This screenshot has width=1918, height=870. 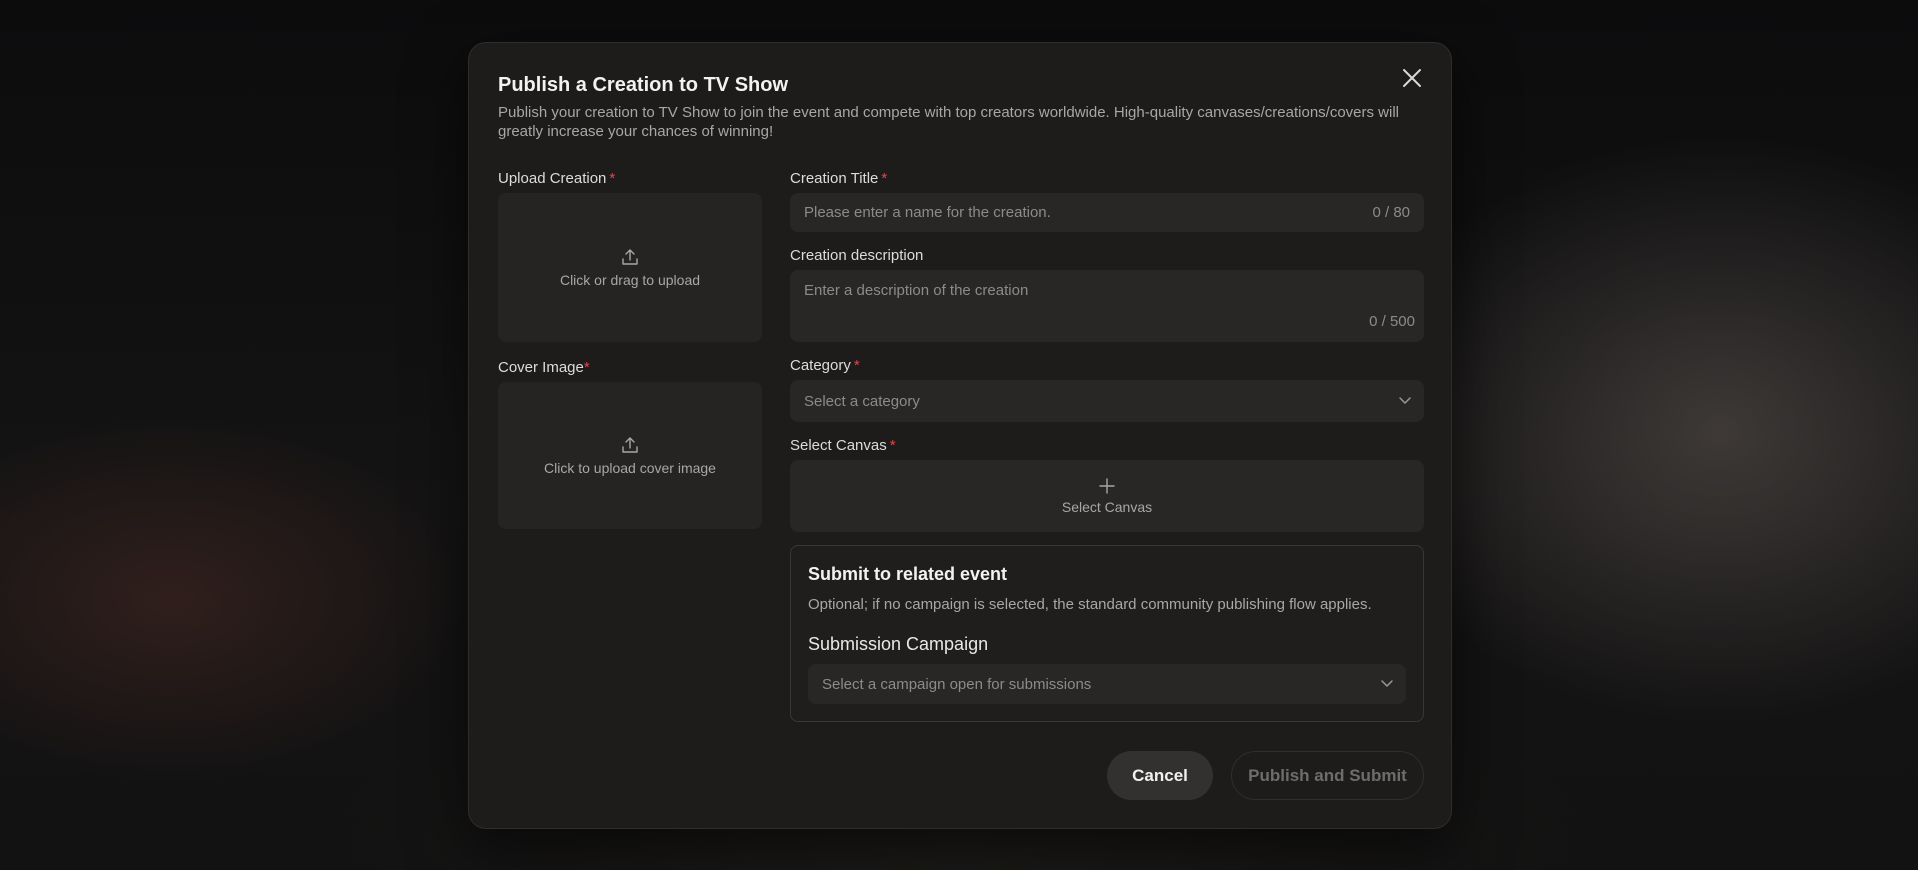 What do you see at coordinates (857, 255) in the screenshot?
I see `creation-description-label: Creation description` at bounding box center [857, 255].